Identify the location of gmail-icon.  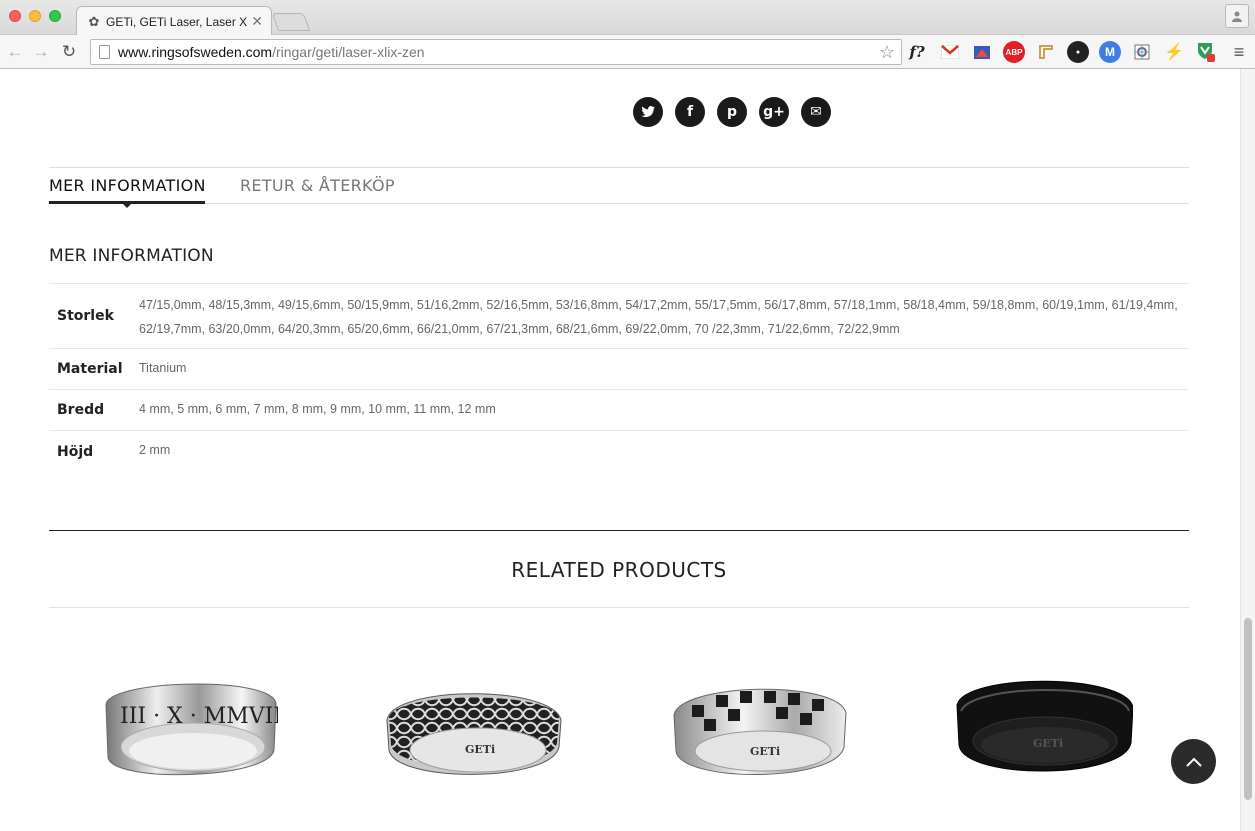
(950, 52).